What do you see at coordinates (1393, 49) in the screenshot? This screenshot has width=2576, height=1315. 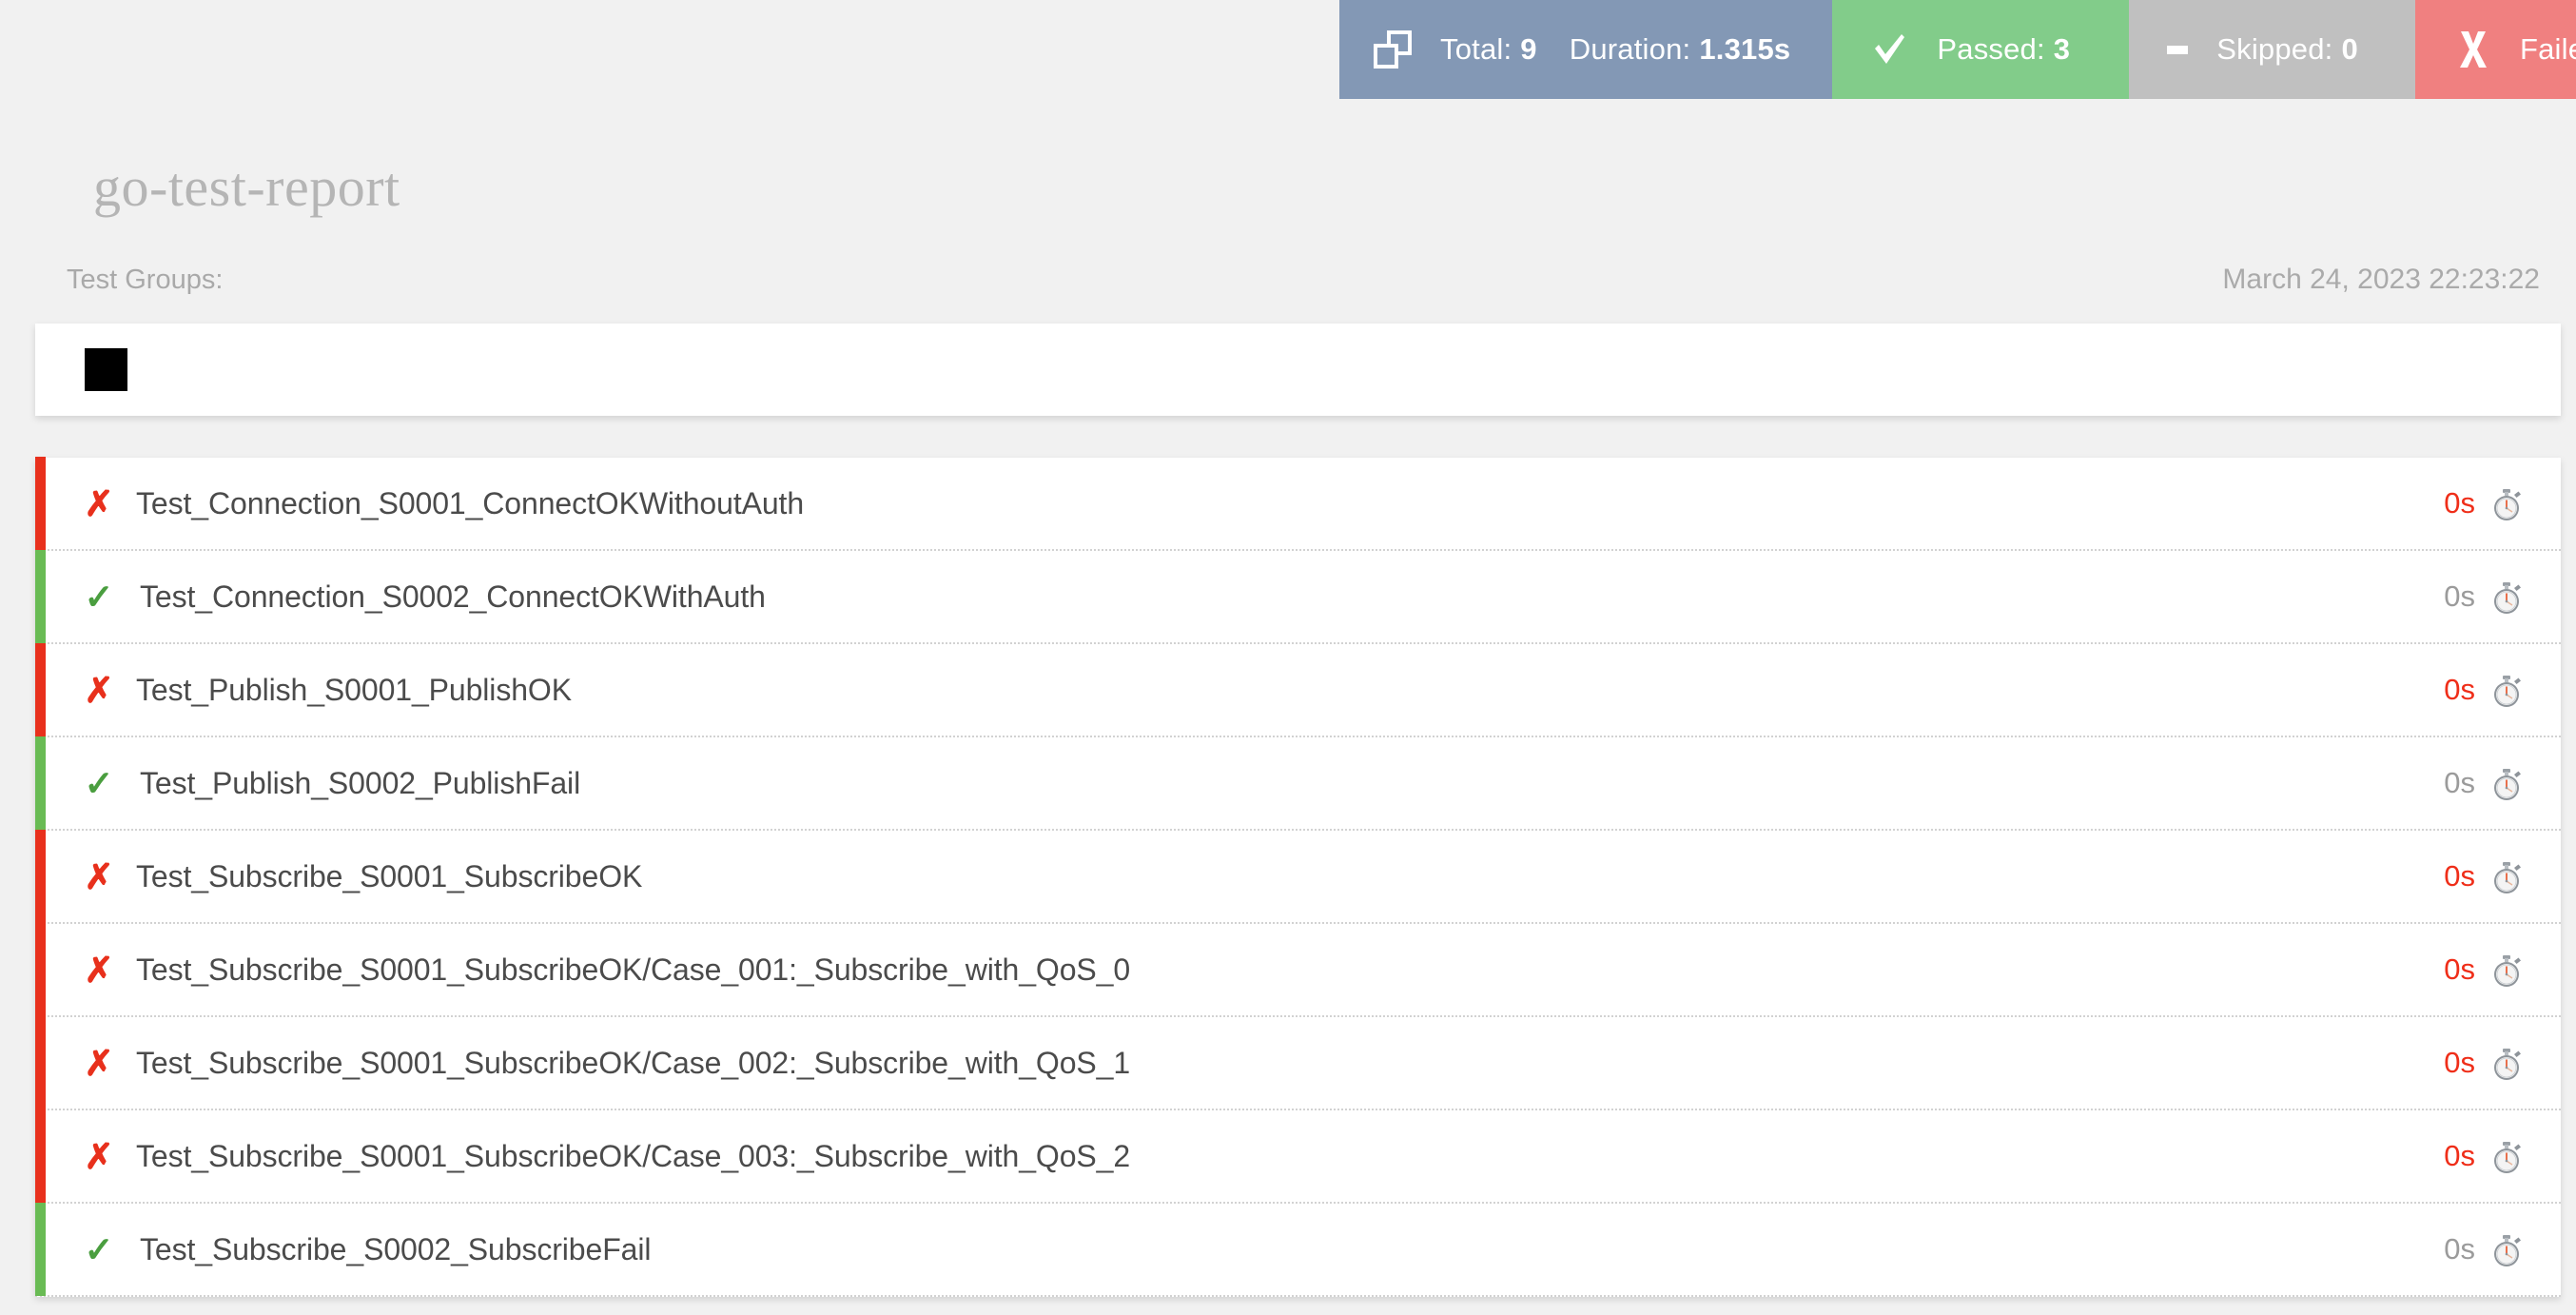 I see `layers-icon` at bounding box center [1393, 49].